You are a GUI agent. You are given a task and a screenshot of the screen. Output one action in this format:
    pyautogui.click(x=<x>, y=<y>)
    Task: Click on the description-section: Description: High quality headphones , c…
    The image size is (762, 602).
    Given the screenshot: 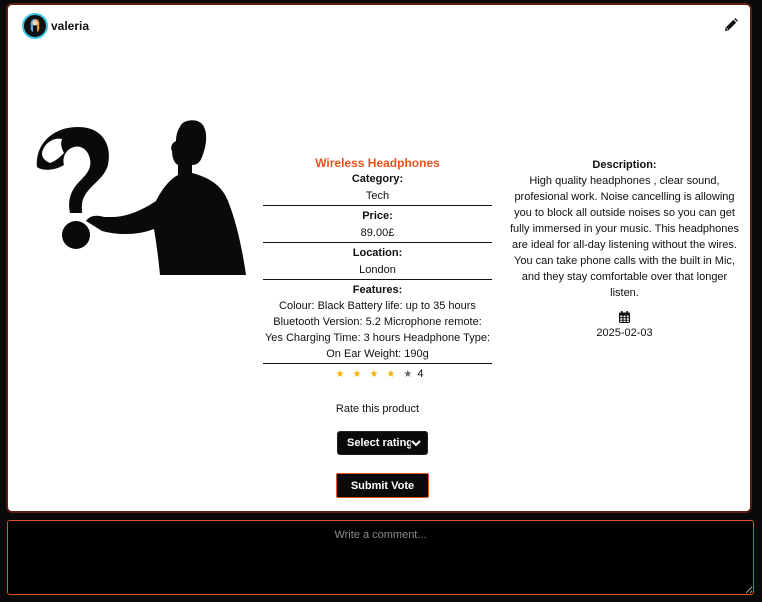 What is the action you would take?
    pyautogui.click(x=624, y=249)
    